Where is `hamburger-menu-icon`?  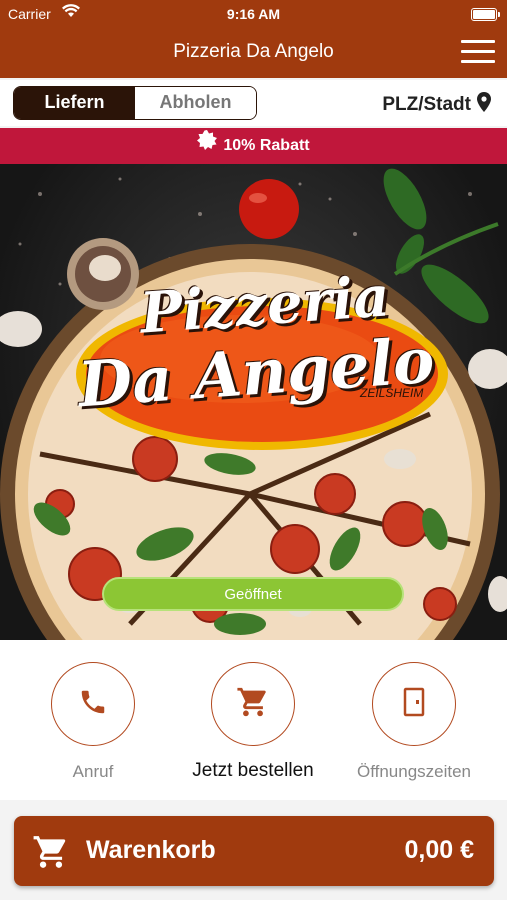 hamburger-menu-icon is located at coordinates (478, 53).